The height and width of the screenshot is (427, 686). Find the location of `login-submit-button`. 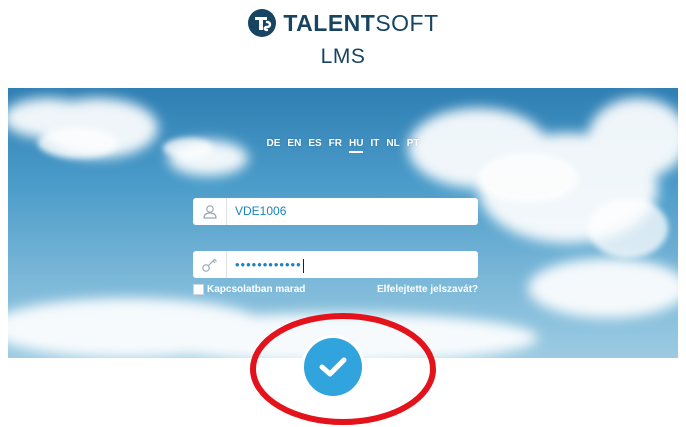

login-submit-button is located at coordinates (333, 367).